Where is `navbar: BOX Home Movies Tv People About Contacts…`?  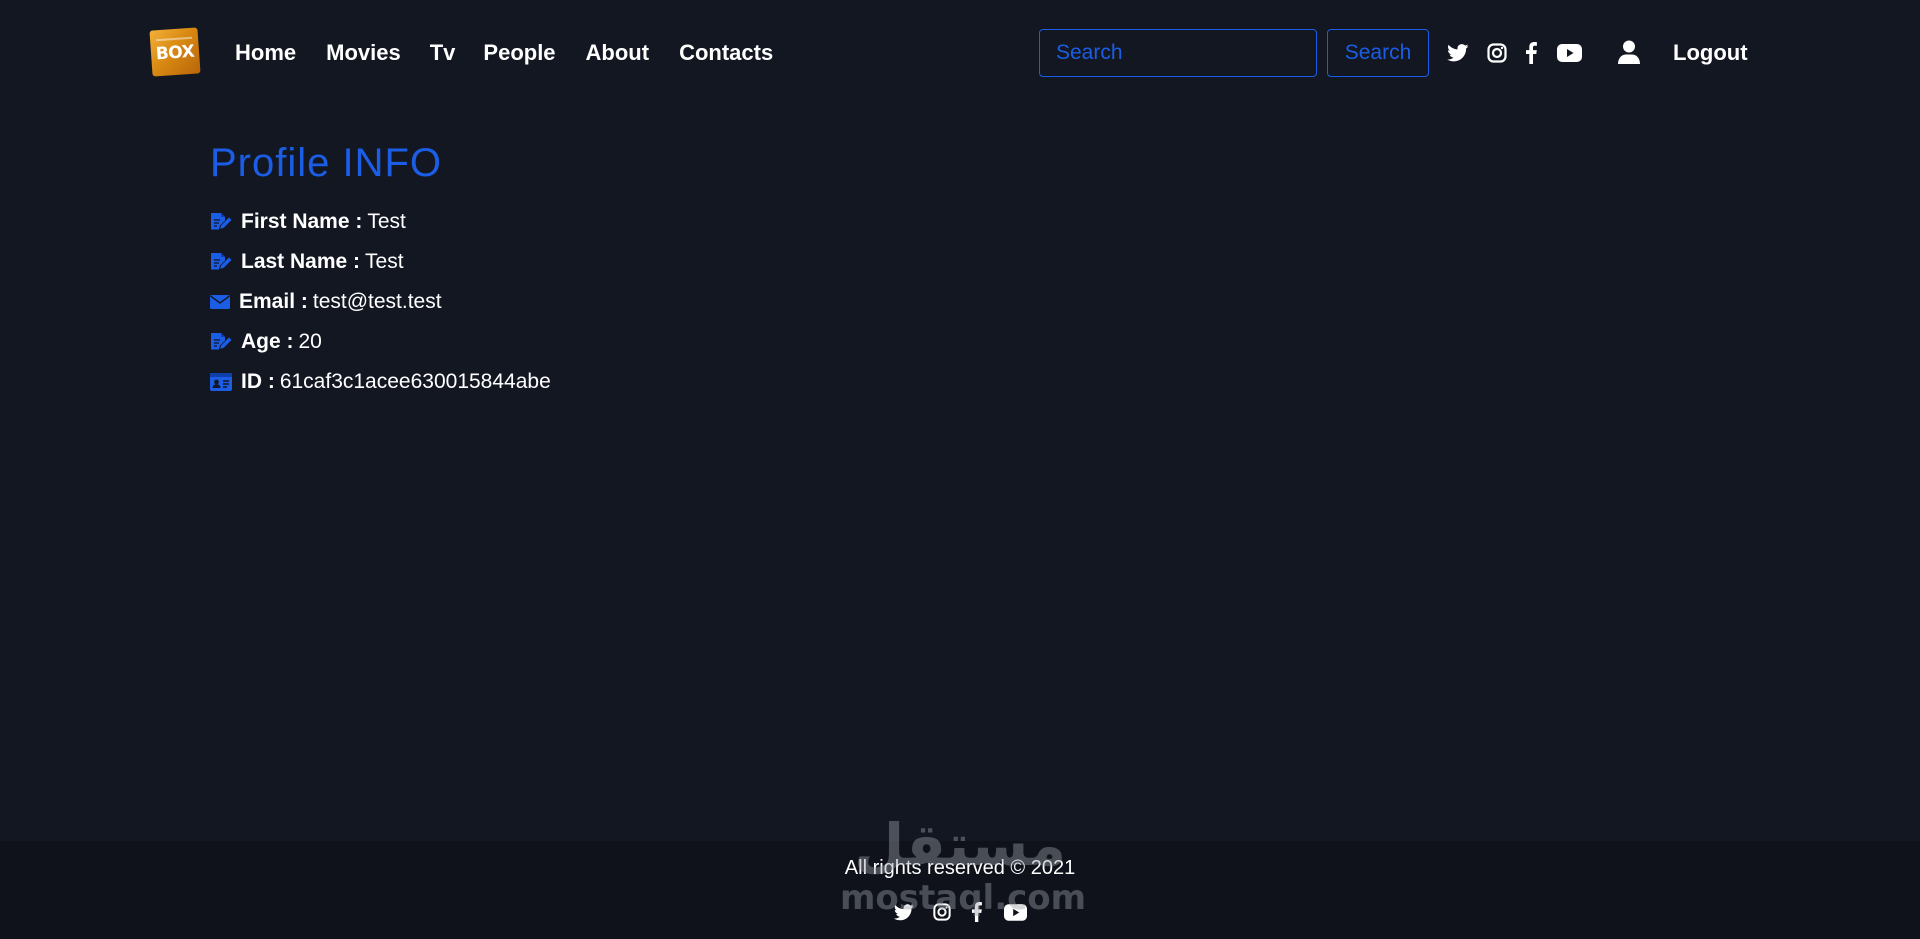 navbar: BOX Home Movies Tv People About Contacts… is located at coordinates (960, 52).